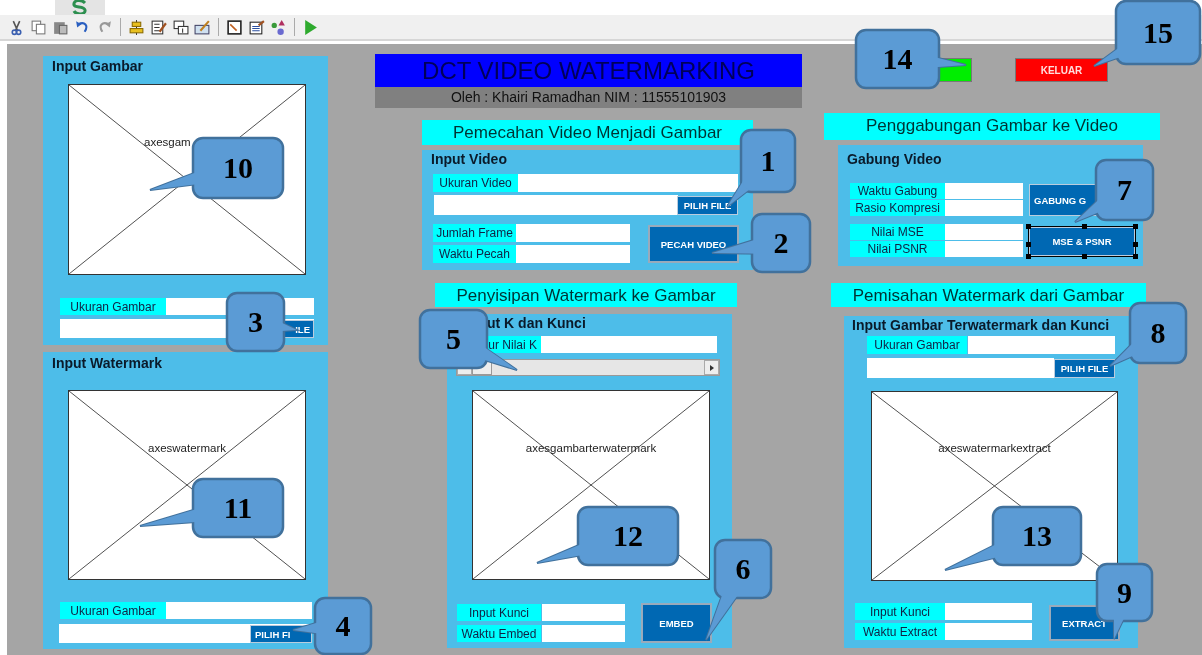  What do you see at coordinates (474, 254) in the screenshot?
I see `field-label: Waktu Pecah` at bounding box center [474, 254].